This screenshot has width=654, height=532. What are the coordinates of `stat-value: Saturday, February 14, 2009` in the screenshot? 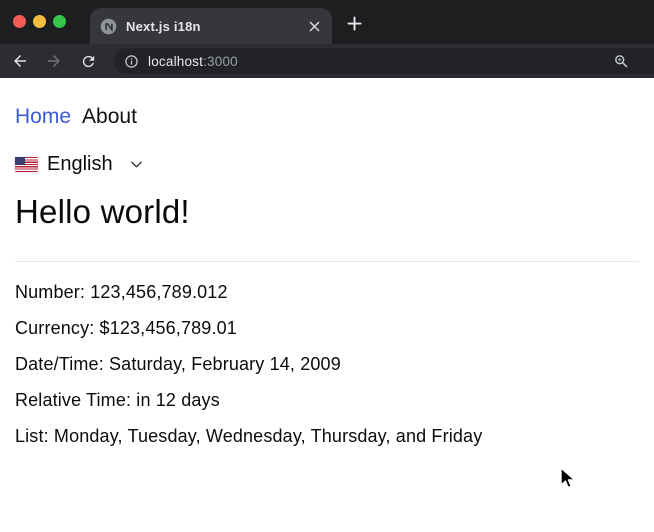 It's located at (225, 364).